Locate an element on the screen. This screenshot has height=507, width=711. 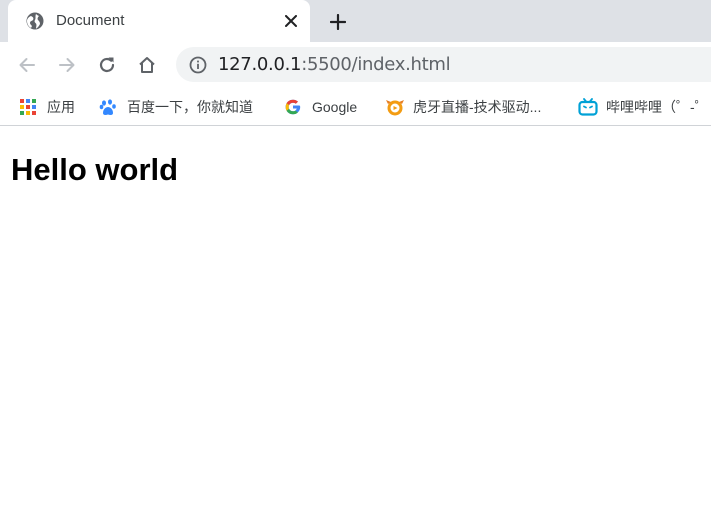
baidu-paw-icon is located at coordinates (108, 107).